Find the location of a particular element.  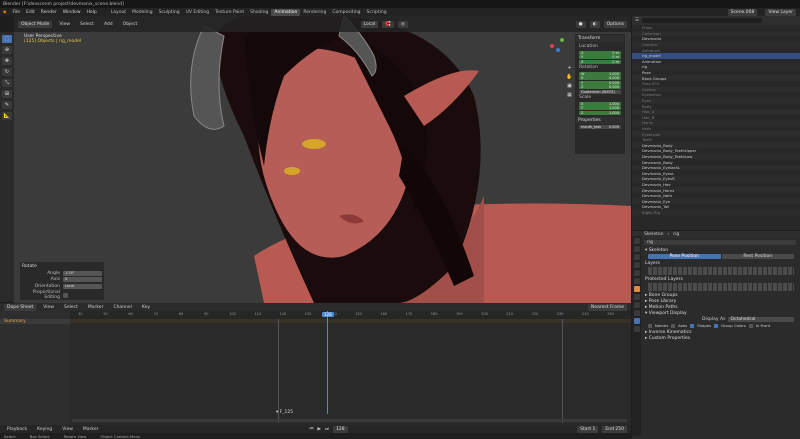

workspace-tab-animation: Animation is located at coordinates (286, 12).